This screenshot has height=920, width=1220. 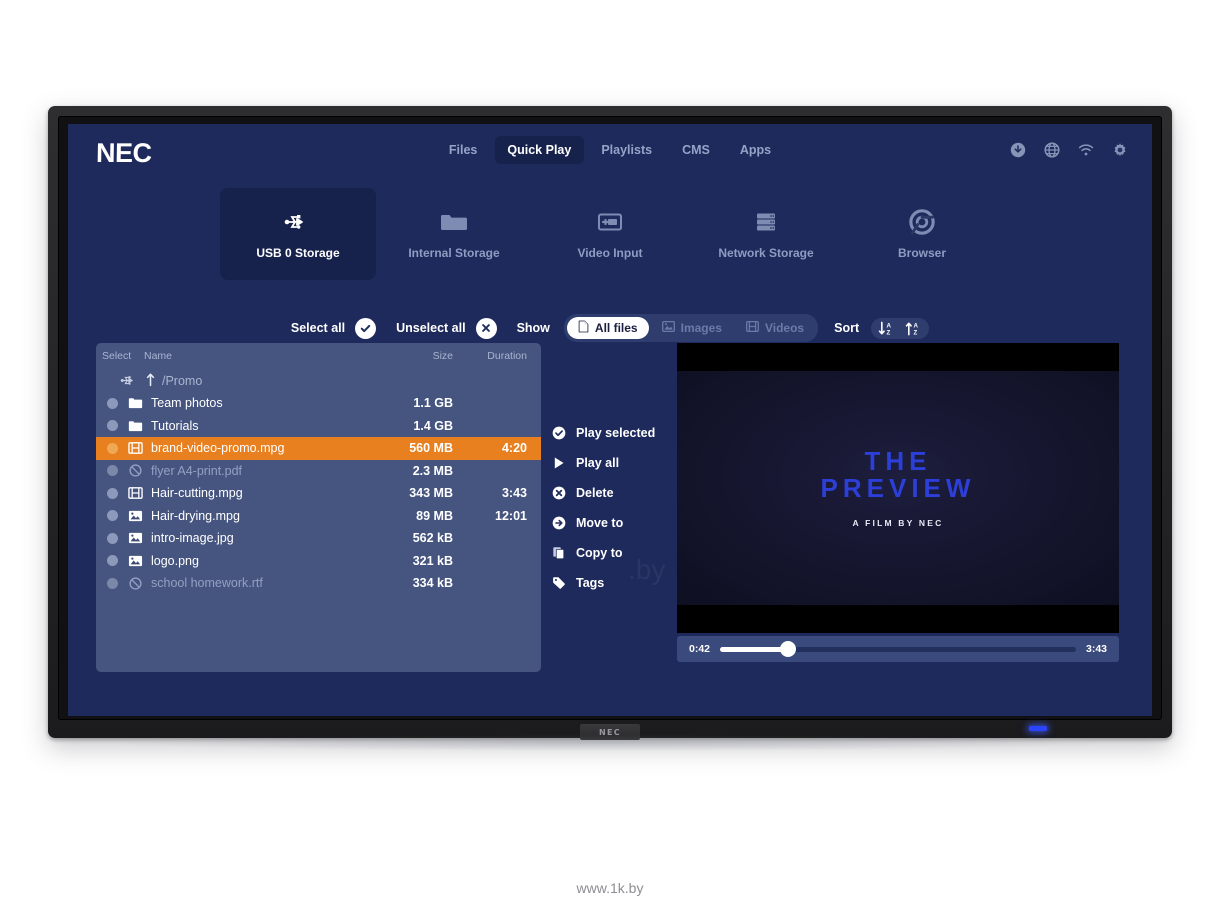 I want to click on filter-images: Images, so click(x=692, y=328).